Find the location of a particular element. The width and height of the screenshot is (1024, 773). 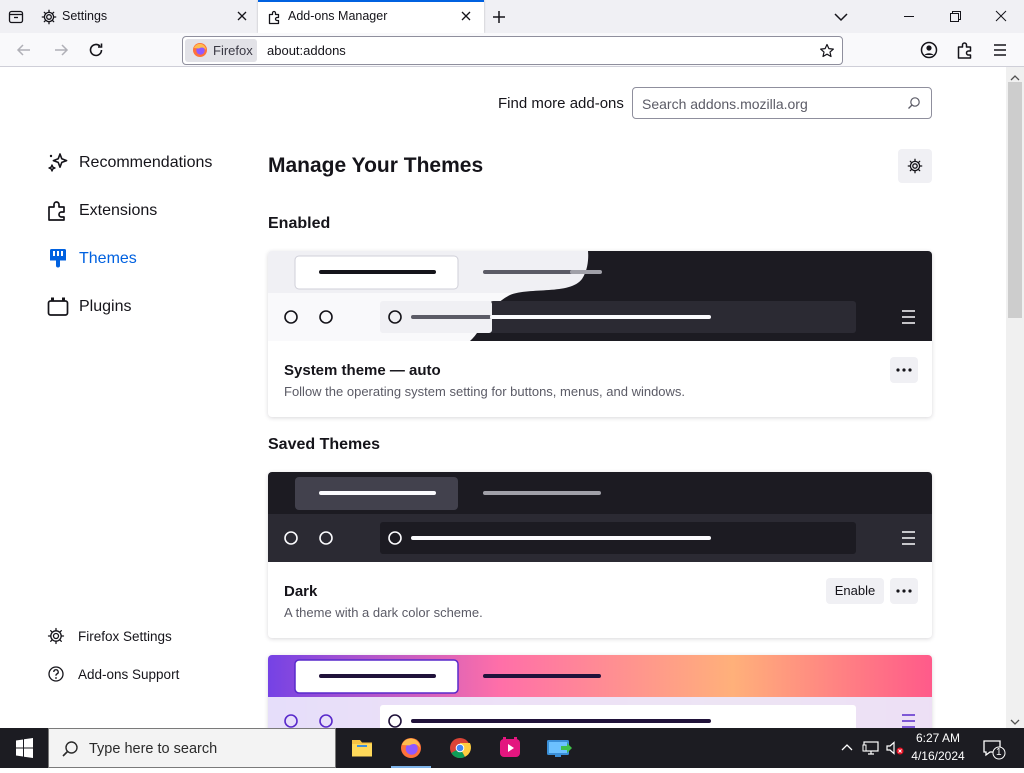

enabled-heading: Enabled is located at coordinates (299, 223).